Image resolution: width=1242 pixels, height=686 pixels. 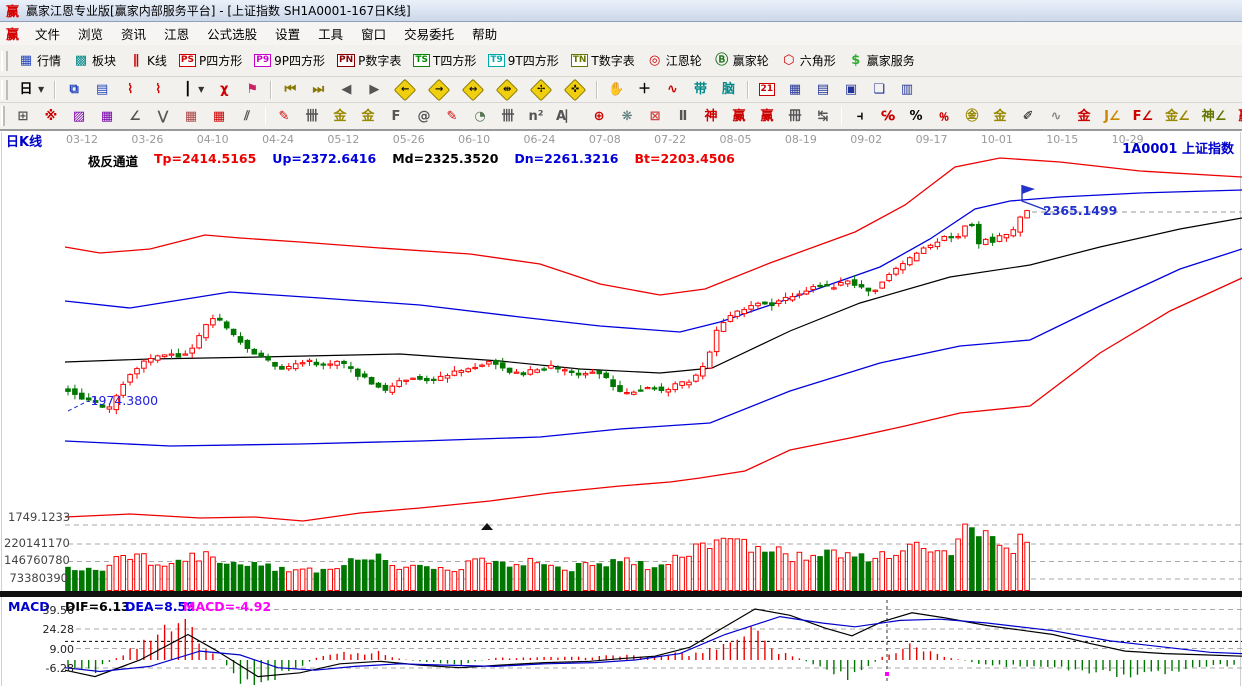 What do you see at coordinates (429, 33) in the screenshot?
I see `menu-trade-entrust: 交易委托` at bounding box center [429, 33].